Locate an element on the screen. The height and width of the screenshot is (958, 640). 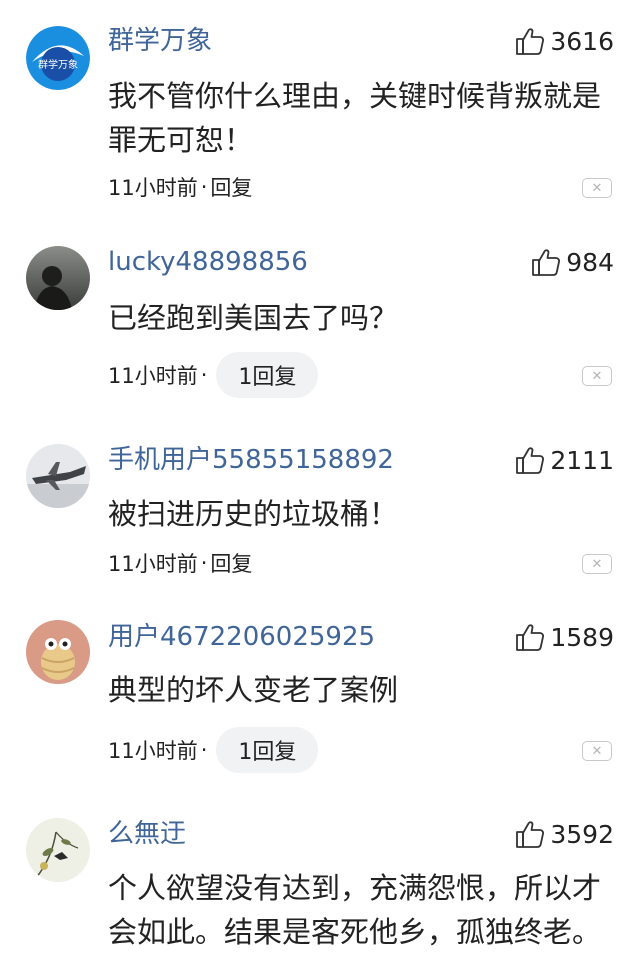
comment-text: 个人欲望没有达到，充满怨恨，所以才会如此。结果是客死他乡，孤独终老。 is located at coordinates (355, 910).